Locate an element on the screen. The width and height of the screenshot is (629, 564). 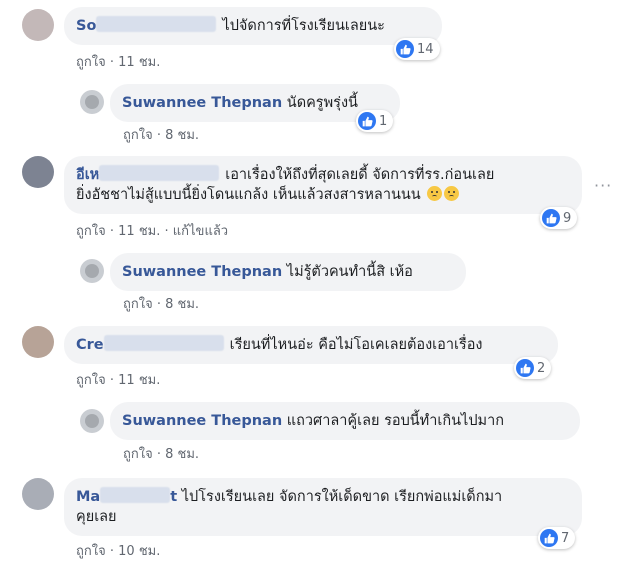
comment-meta: ถูกใจ · 10 ชม. is located at coordinates (118, 551).